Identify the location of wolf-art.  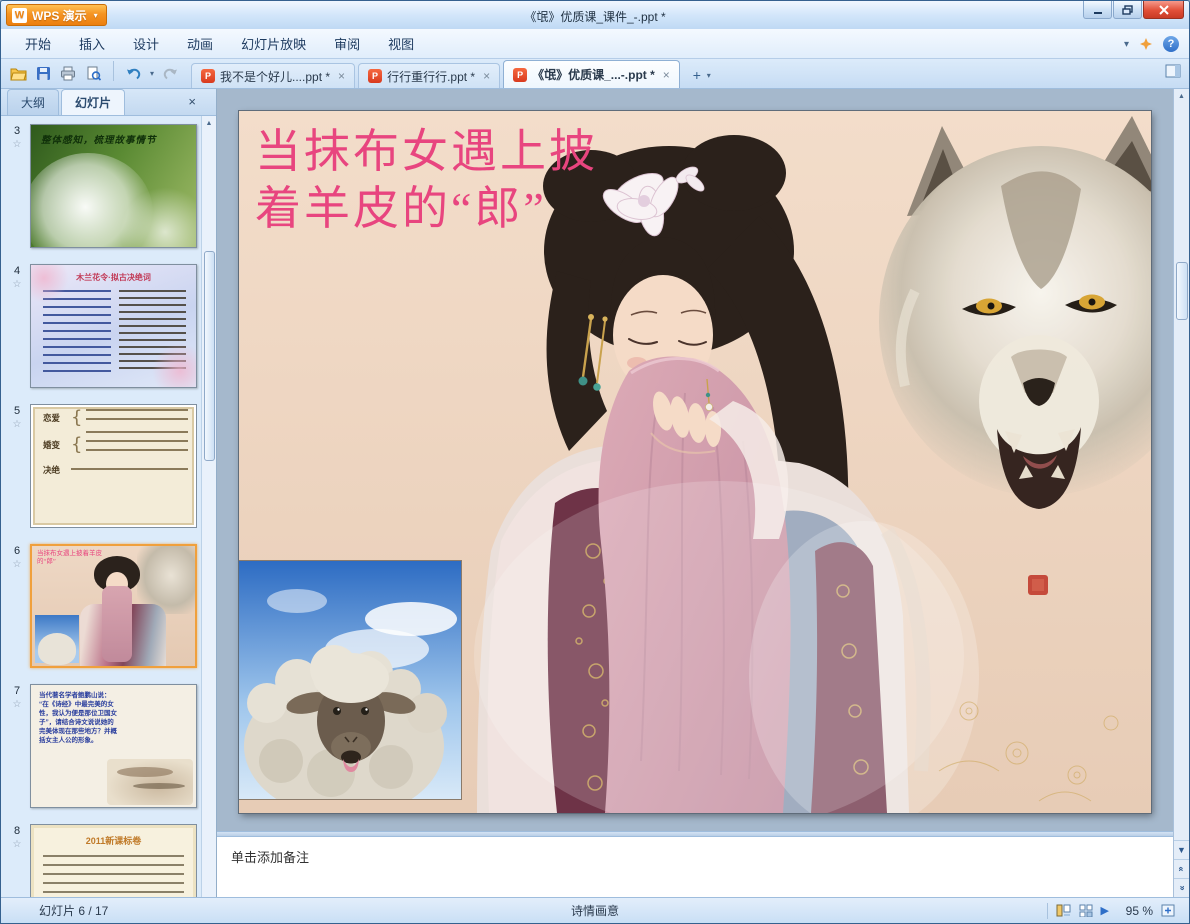
(1015, 312).